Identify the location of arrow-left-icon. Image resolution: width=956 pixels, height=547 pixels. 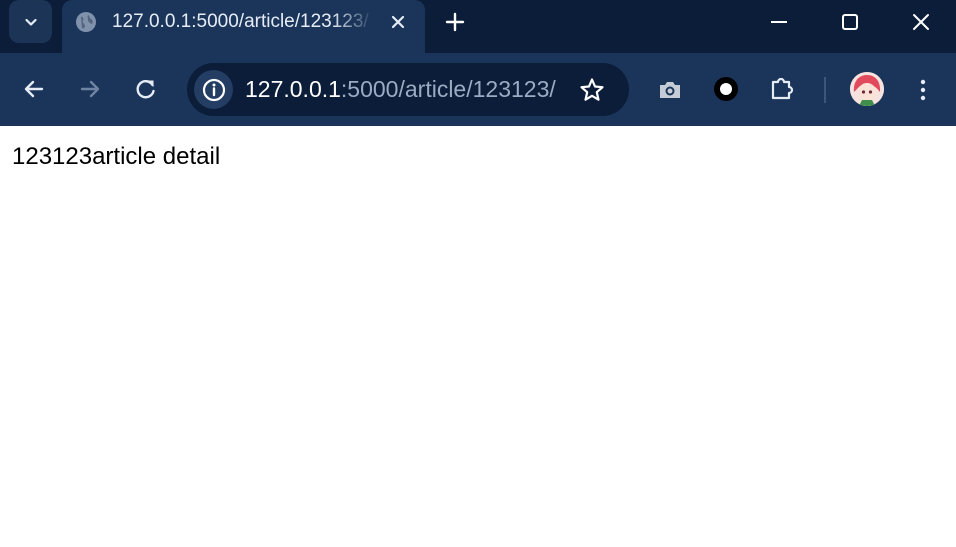
(34, 89).